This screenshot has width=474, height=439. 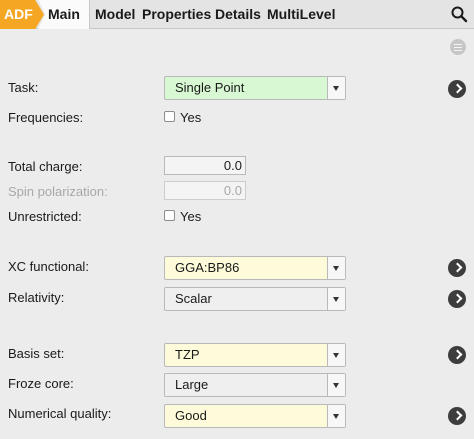 I want to click on numerical-quality-details-icon, so click(x=457, y=416).